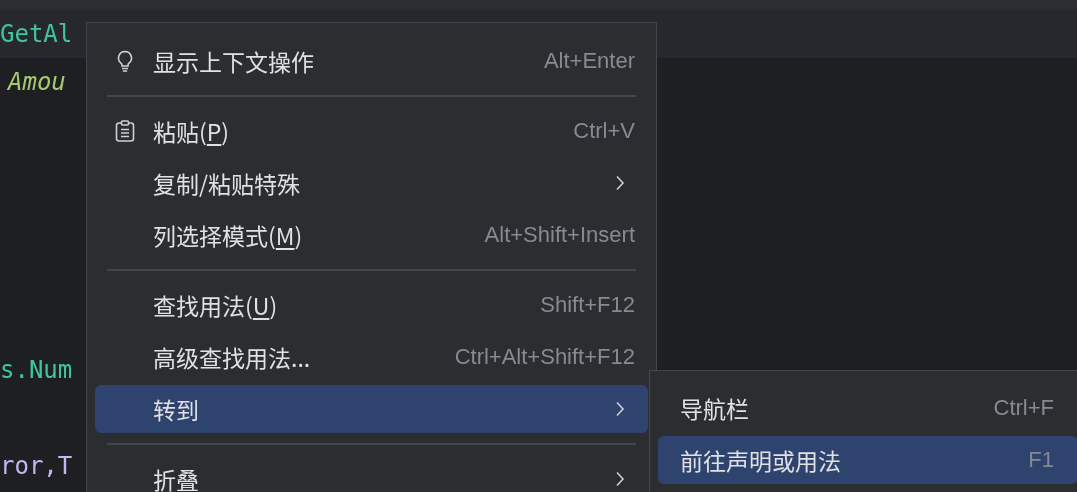 This screenshot has height=492, width=1077. I want to click on menu-item: 导航栏 Ctrl+F, so click(867, 408).